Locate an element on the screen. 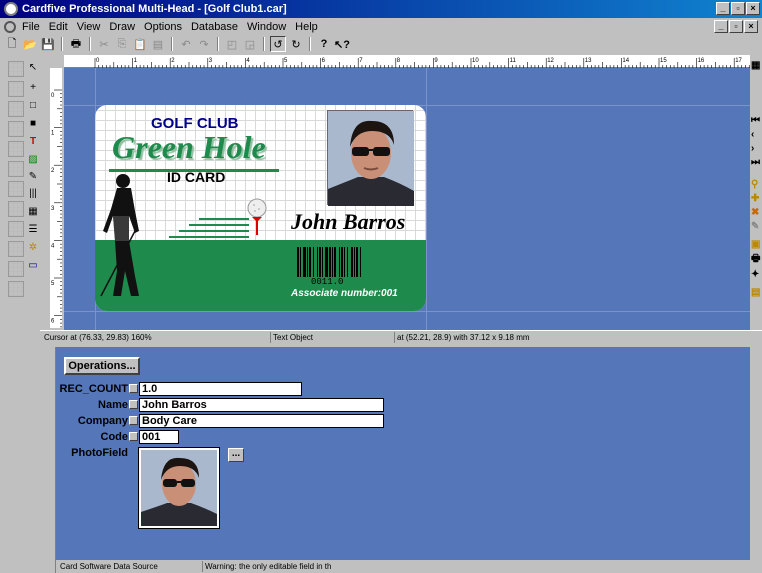  save-record-icon: ▣ is located at coordinates (756, 244).